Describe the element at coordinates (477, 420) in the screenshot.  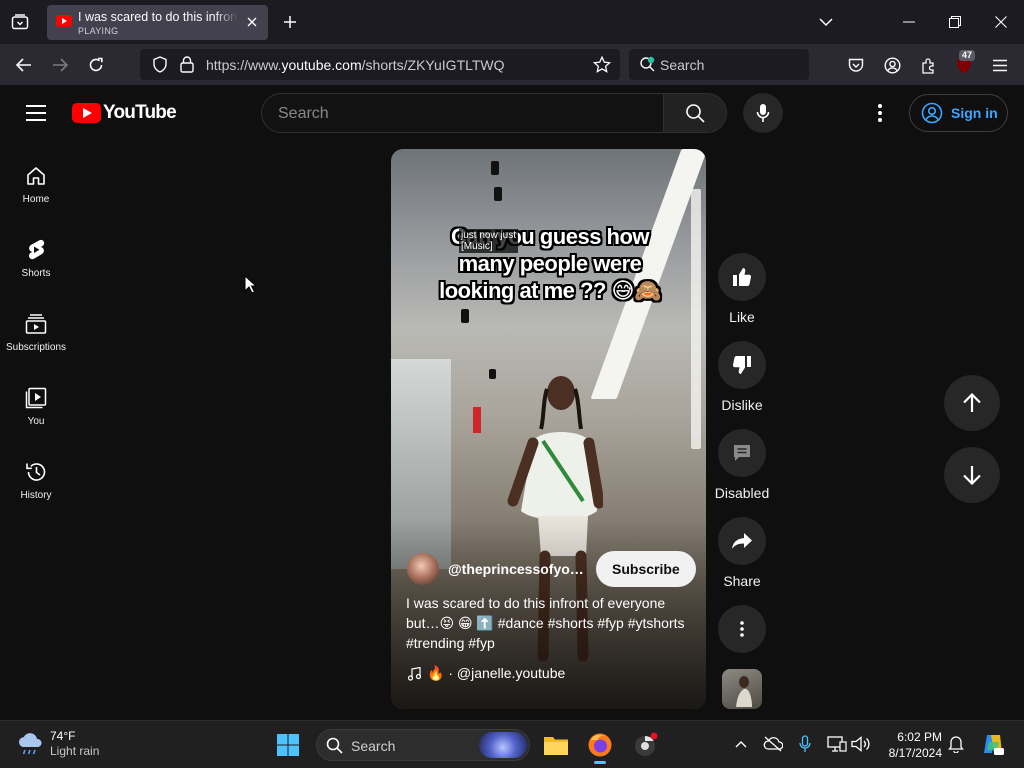
I see `red-store-sign` at that location.